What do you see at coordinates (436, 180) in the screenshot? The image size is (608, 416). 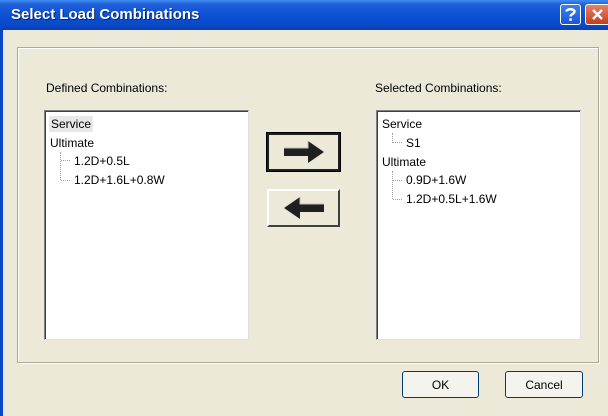 I see `tree-item-combo: 0.9D+1.6W` at bounding box center [436, 180].